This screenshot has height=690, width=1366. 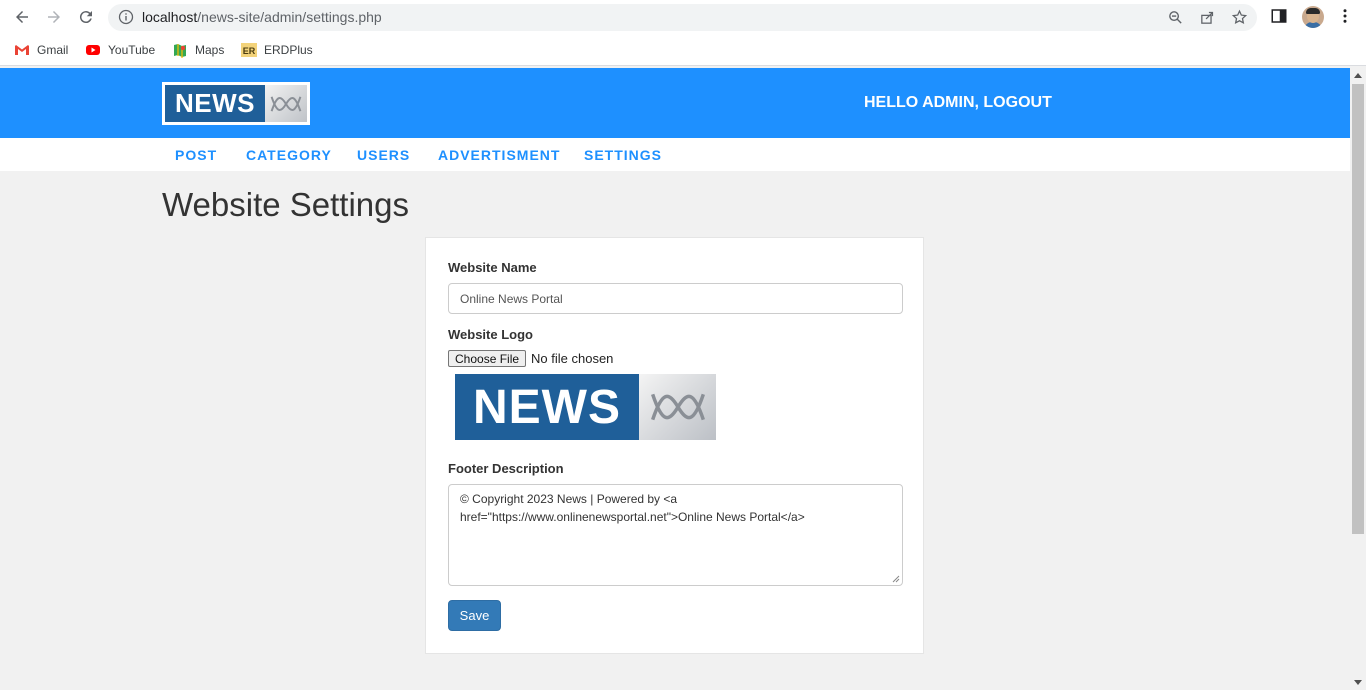 I want to click on youtube-icon, so click(x=93, y=50).